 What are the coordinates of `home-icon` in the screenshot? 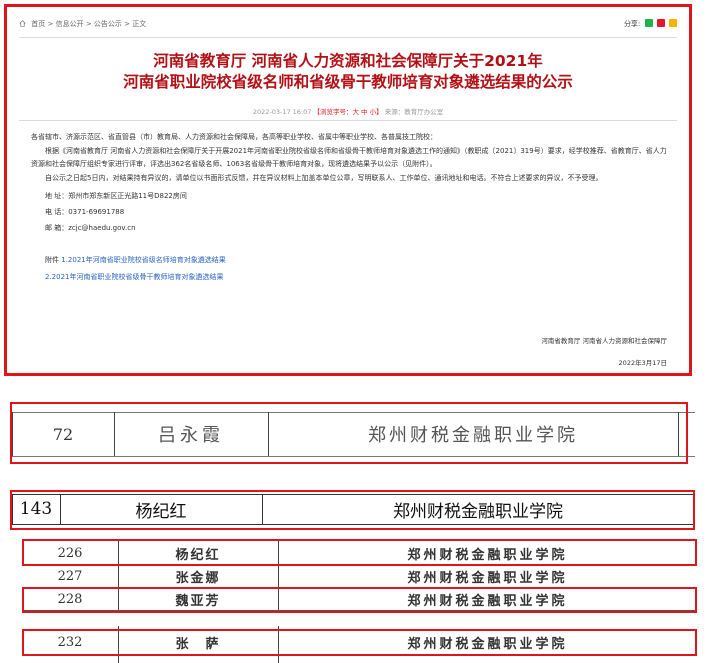 It's located at (22, 23).